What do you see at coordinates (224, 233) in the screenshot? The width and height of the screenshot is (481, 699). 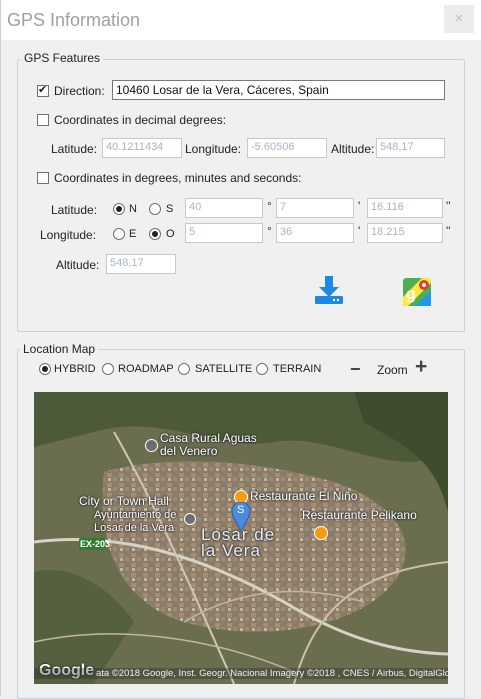 I see `longitude-degrees-field: 5` at bounding box center [224, 233].